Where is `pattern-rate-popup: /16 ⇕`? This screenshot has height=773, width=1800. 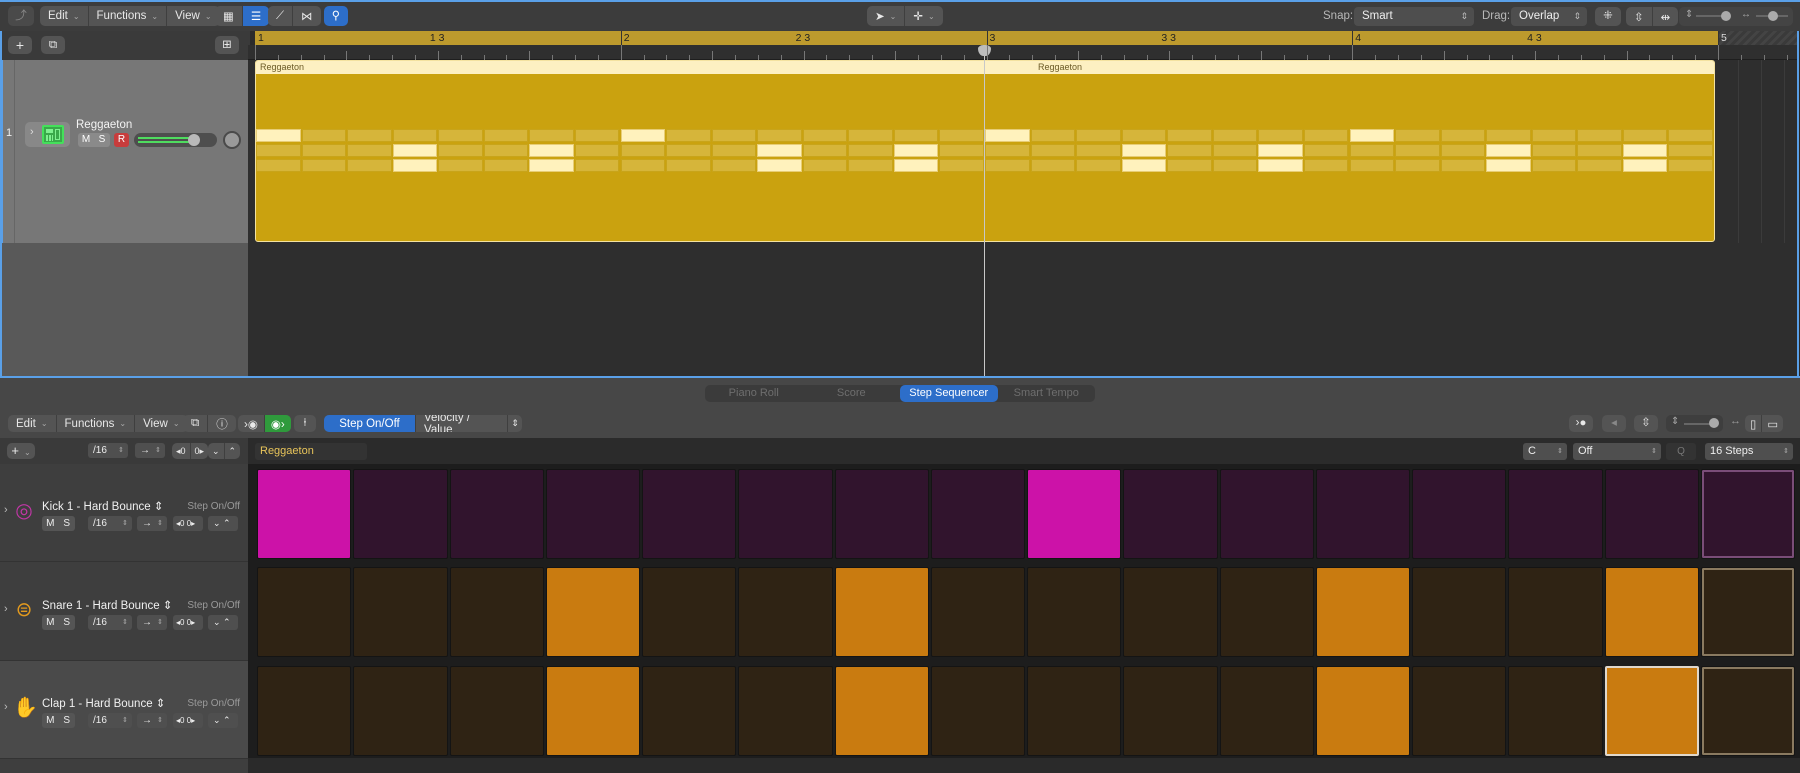 pattern-rate-popup: /16 ⇕ is located at coordinates (108, 450).